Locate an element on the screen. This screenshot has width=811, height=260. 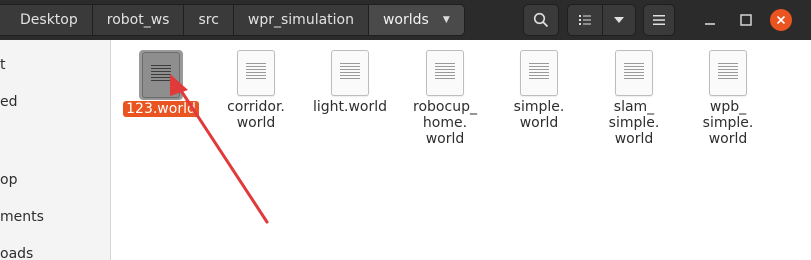
breadcrumb-desktop: Desktop is located at coordinates (46, 20).